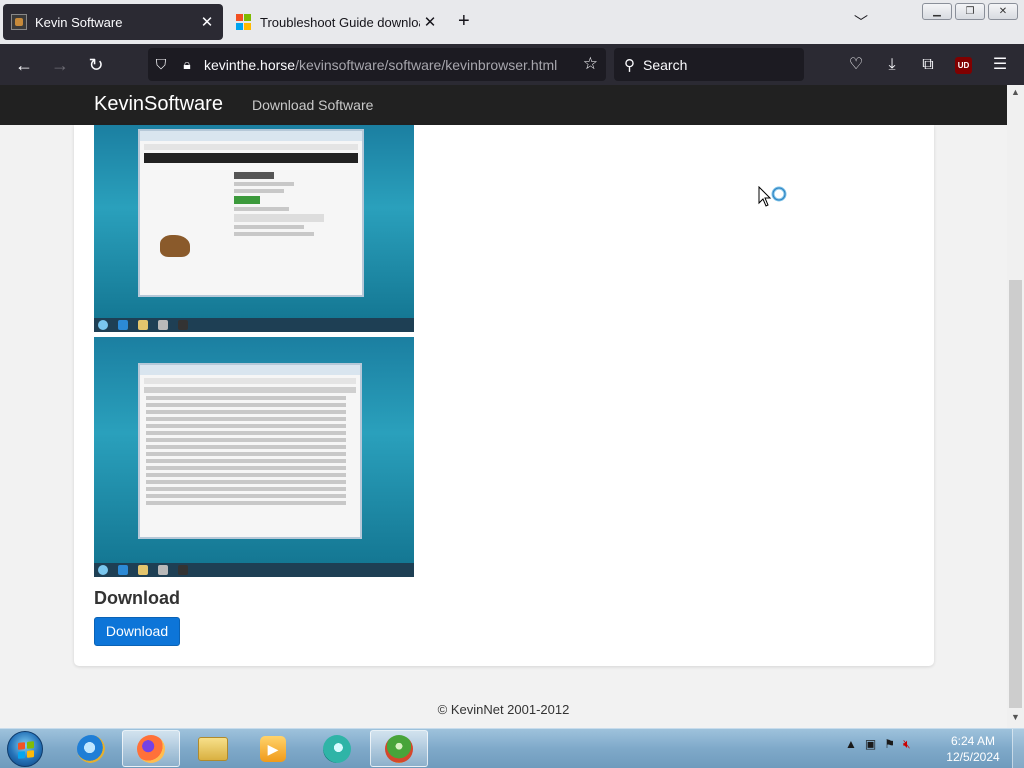 The height and width of the screenshot is (768, 1024). Describe the element at coordinates (892, 65) in the screenshot. I see `downloads-icon: ⤓` at that location.